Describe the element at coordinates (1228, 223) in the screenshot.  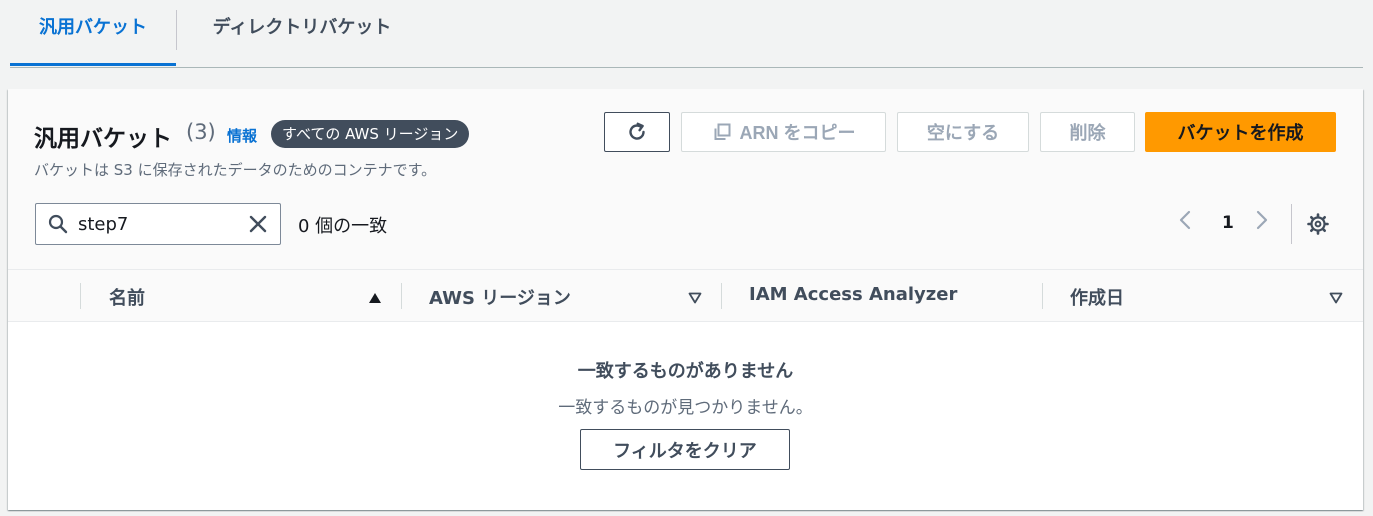
I see `current-page-number: 1` at that location.